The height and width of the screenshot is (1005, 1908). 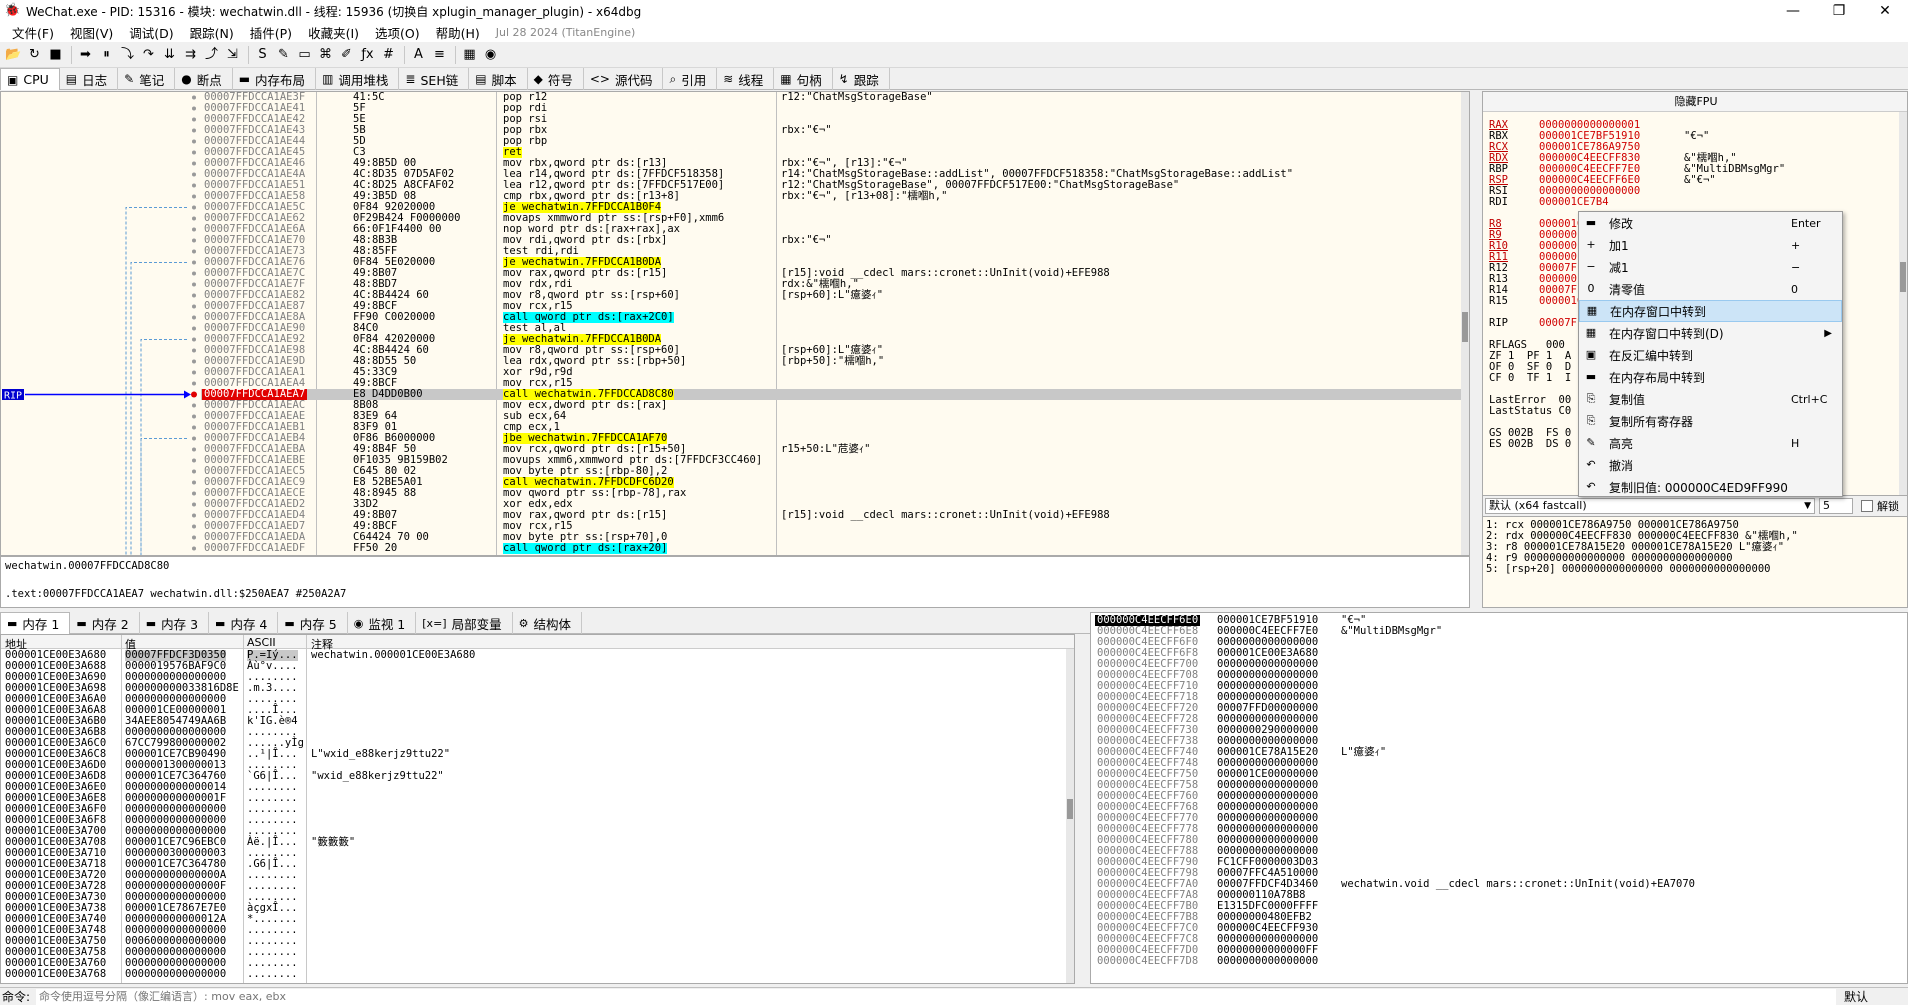 I want to click on pause-icon: ⏸, so click(x=106, y=54).